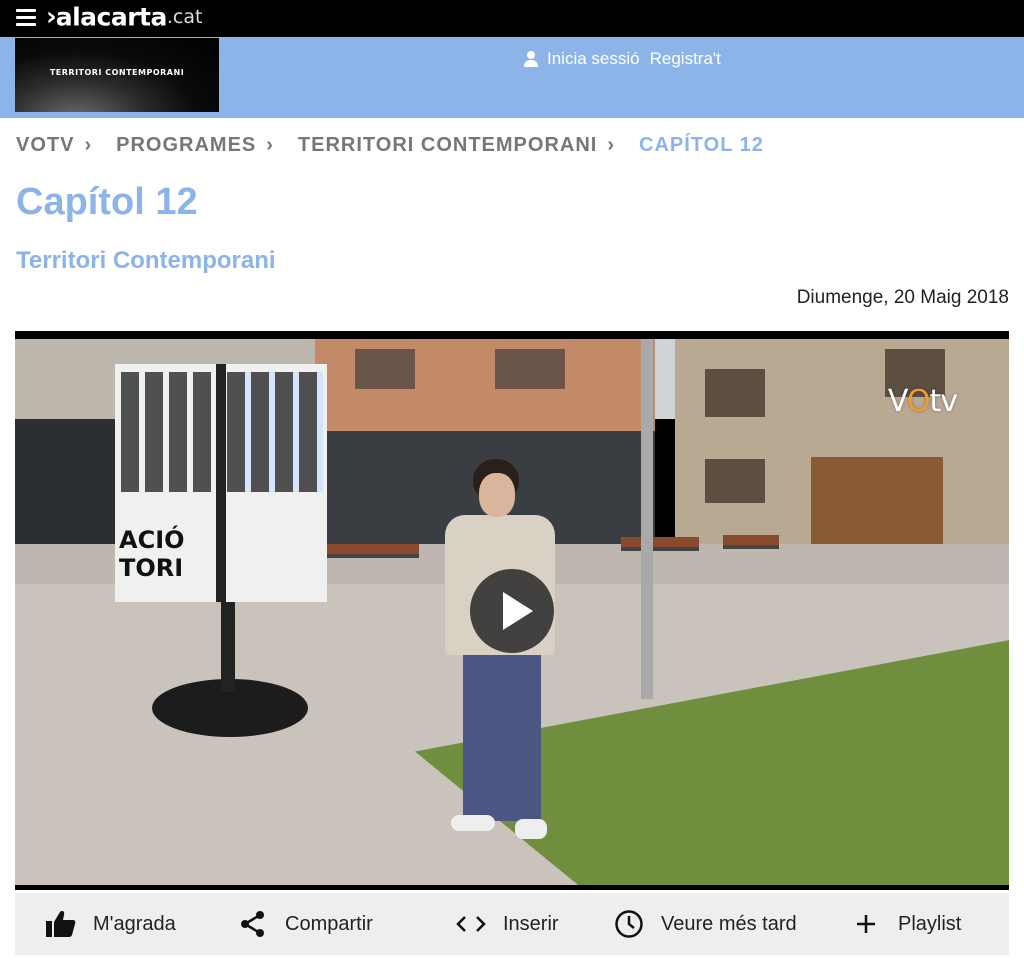 The width and height of the screenshot is (1024, 975). Describe the element at coordinates (329, 923) in the screenshot. I see `share-label: Compartir` at that location.